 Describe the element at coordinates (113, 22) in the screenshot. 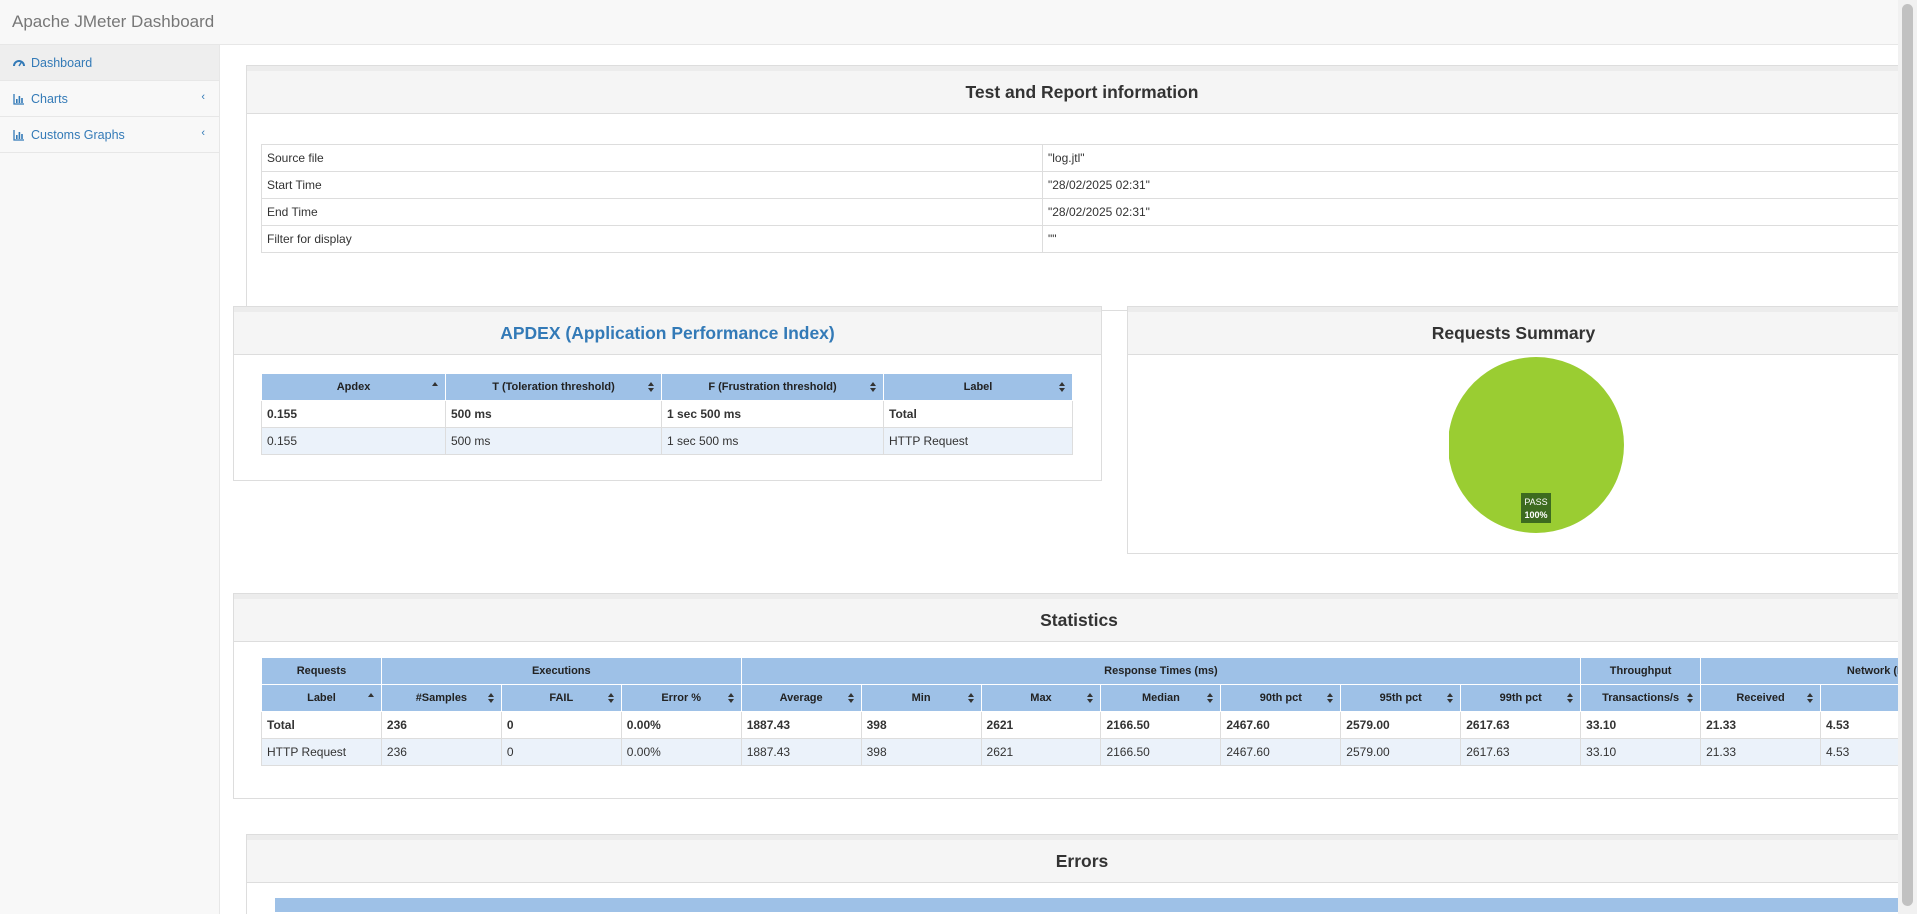

I see `app-title: Apache JMeter Dashboard` at that location.